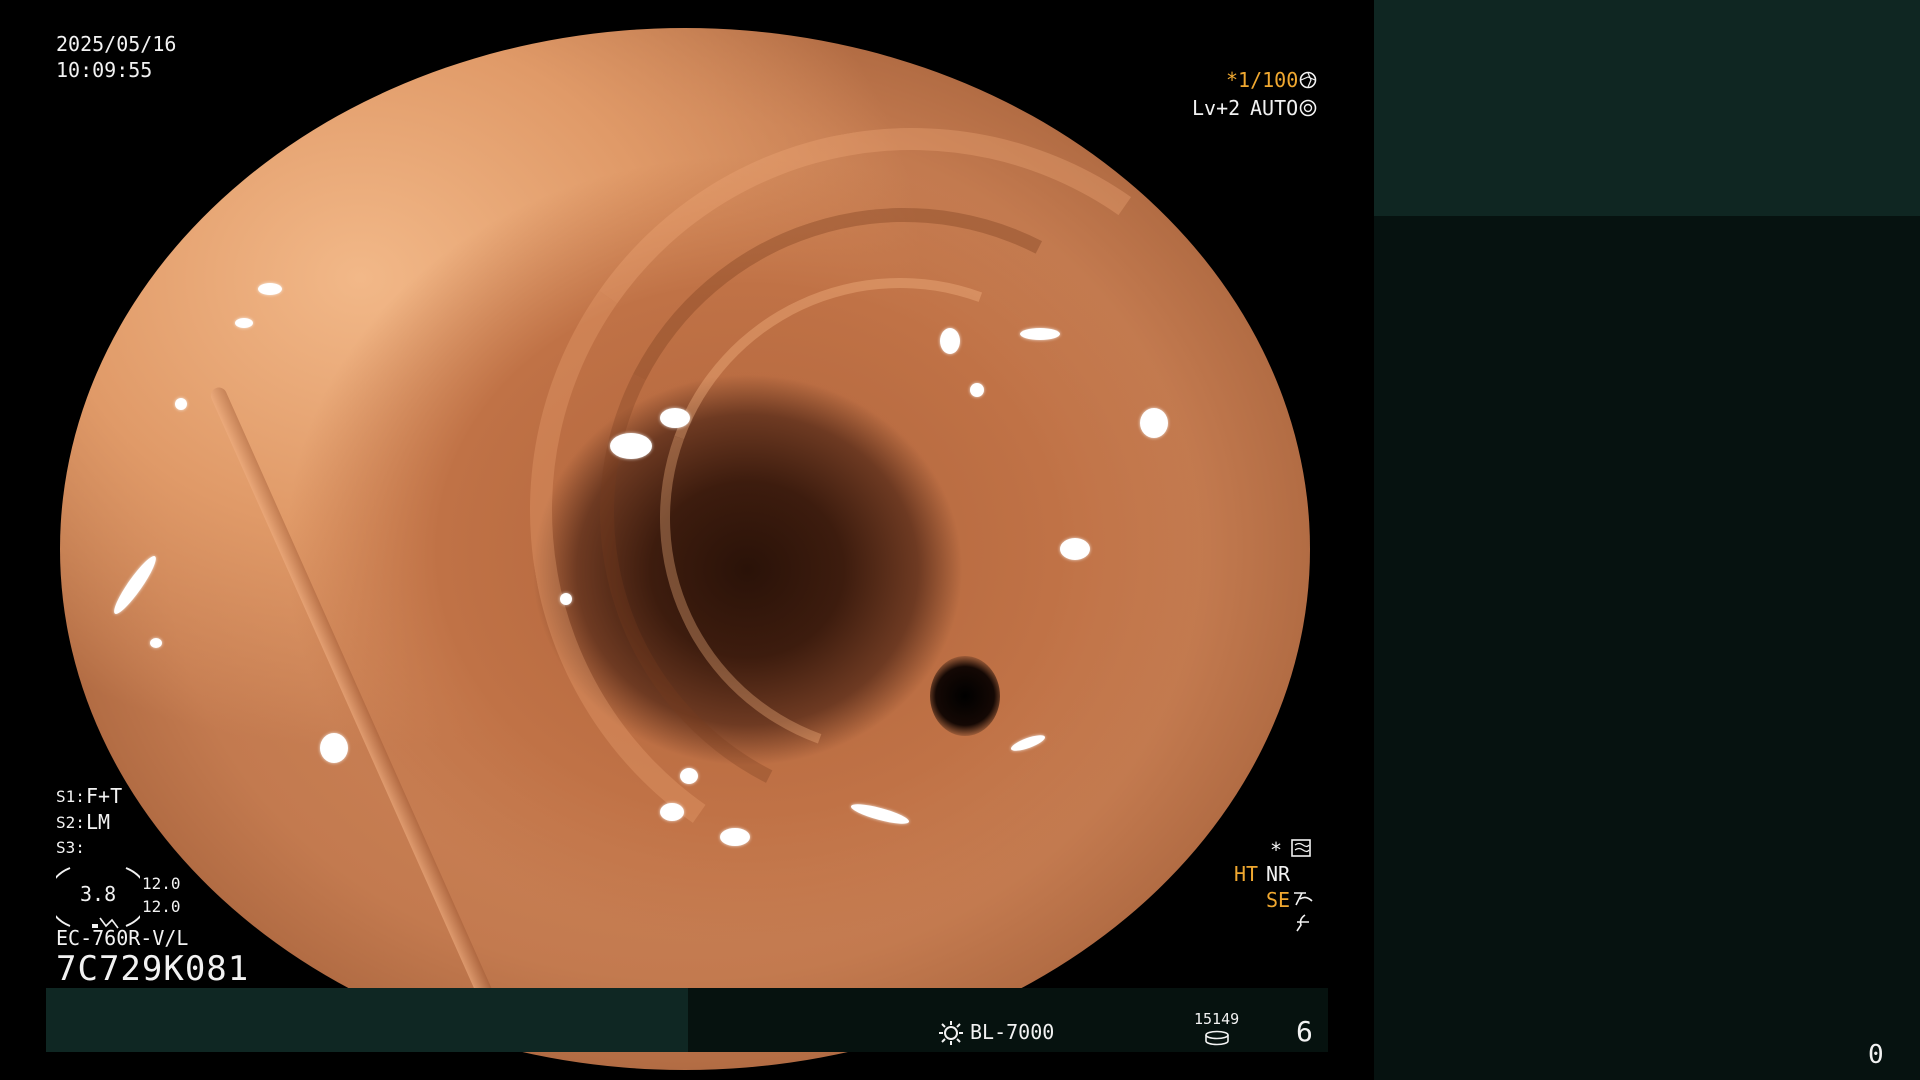 Image resolution: width=1920 pixels, height=1080 pixels. What do you see at coordinates (1278, 900) in the screenshot?
I see `se-label: SE` at bounding box center [1278, 900].